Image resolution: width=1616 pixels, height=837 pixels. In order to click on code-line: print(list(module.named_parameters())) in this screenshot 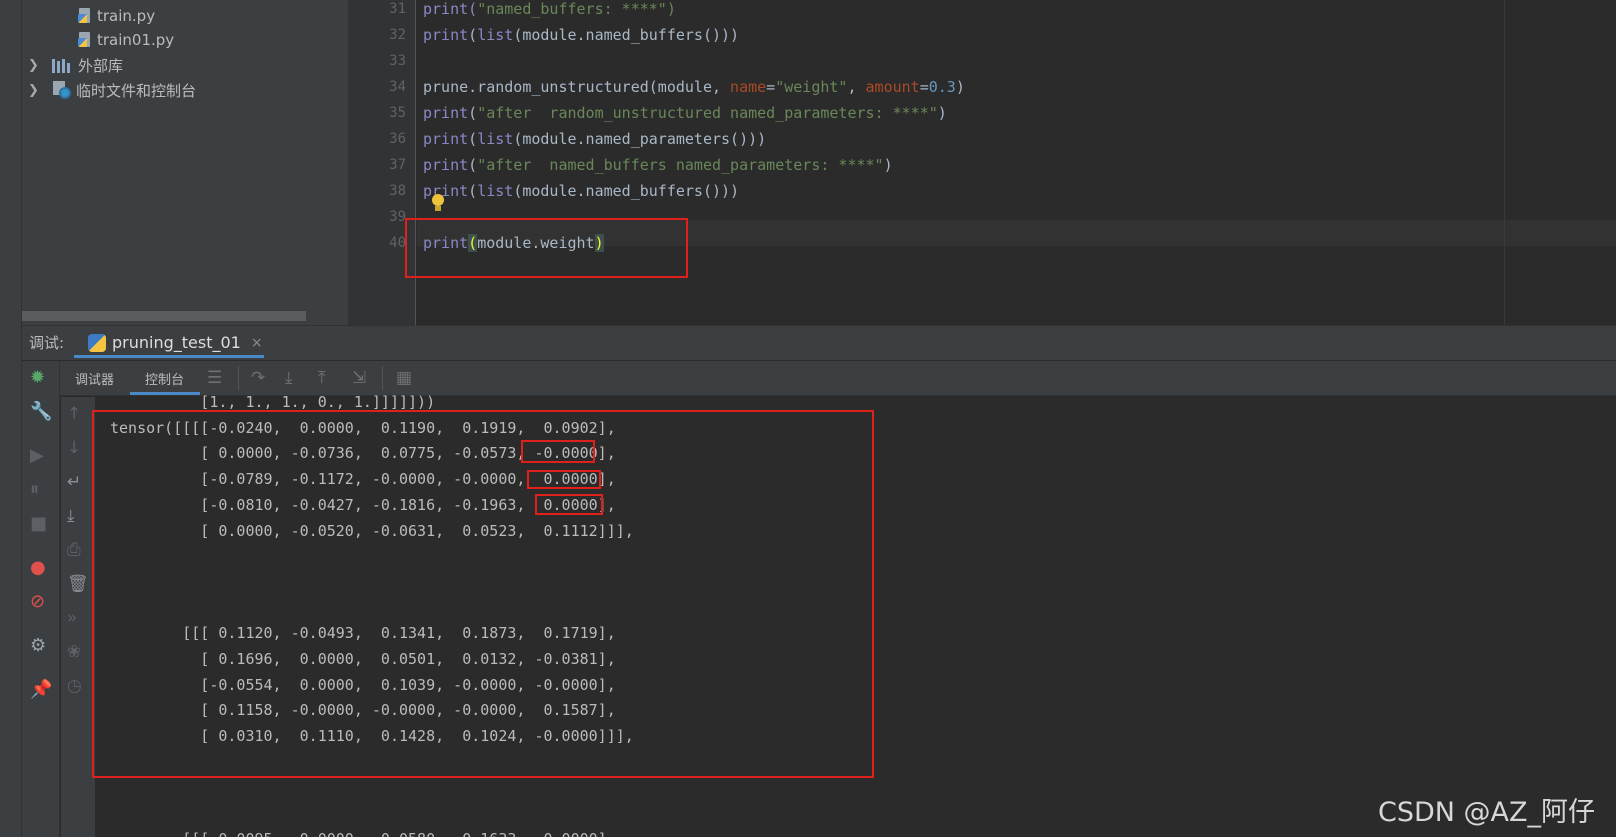, I will do `click(594, 139)`.